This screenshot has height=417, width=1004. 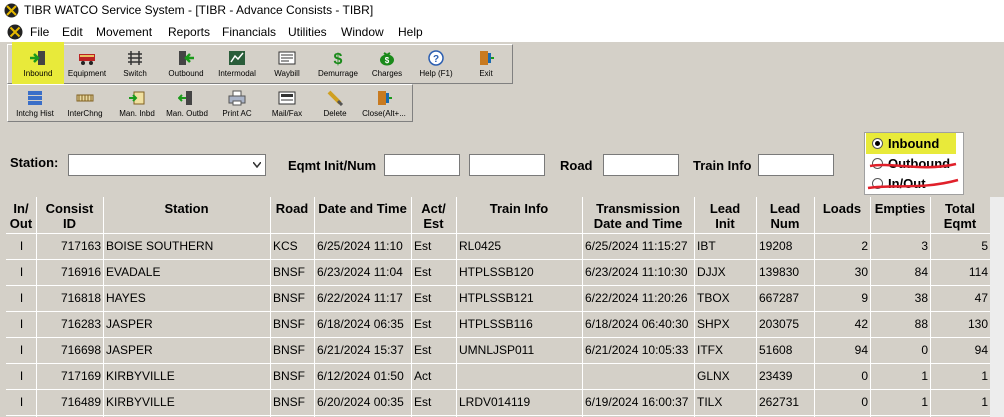 What do you see at coordinates (861, 272) in the screenshot?
I see `cell-loads: 30` at bounding box center [861, 272].